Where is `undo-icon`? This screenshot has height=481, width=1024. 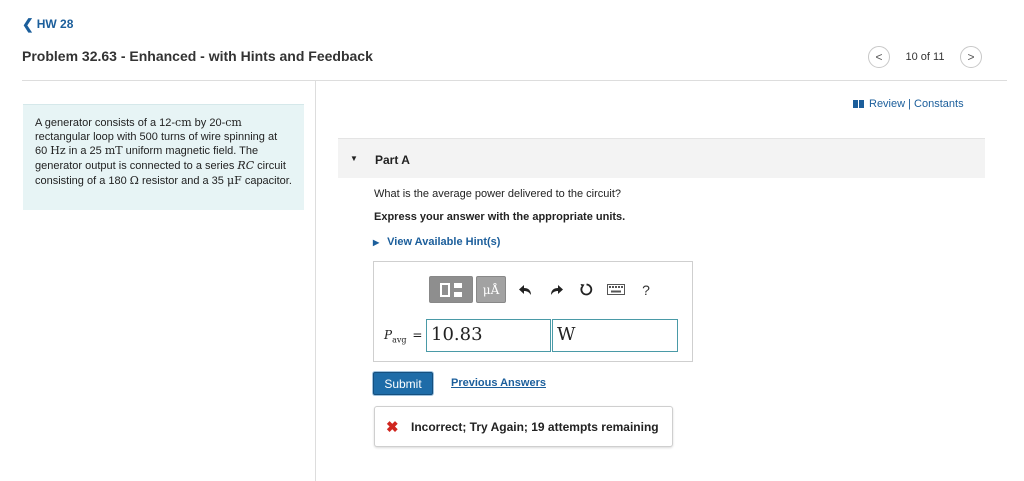
undo-icon is located at coordinates (525, 289).